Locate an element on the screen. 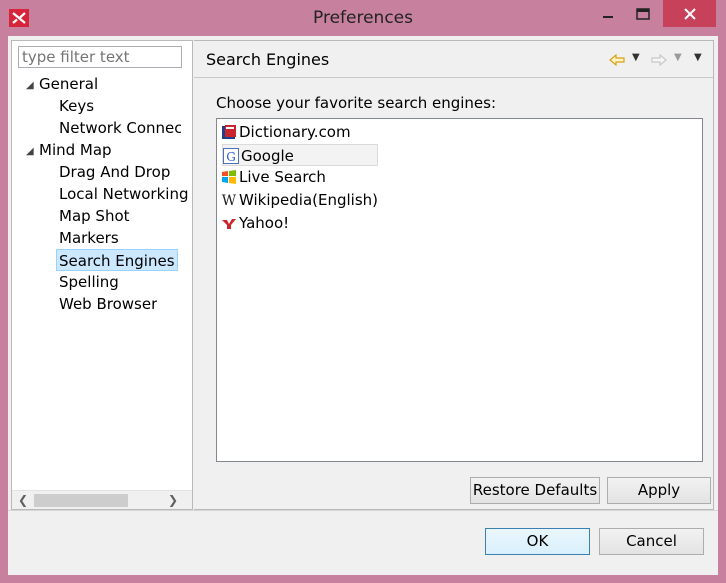  windows-icon is located at coordinates (229, 177).